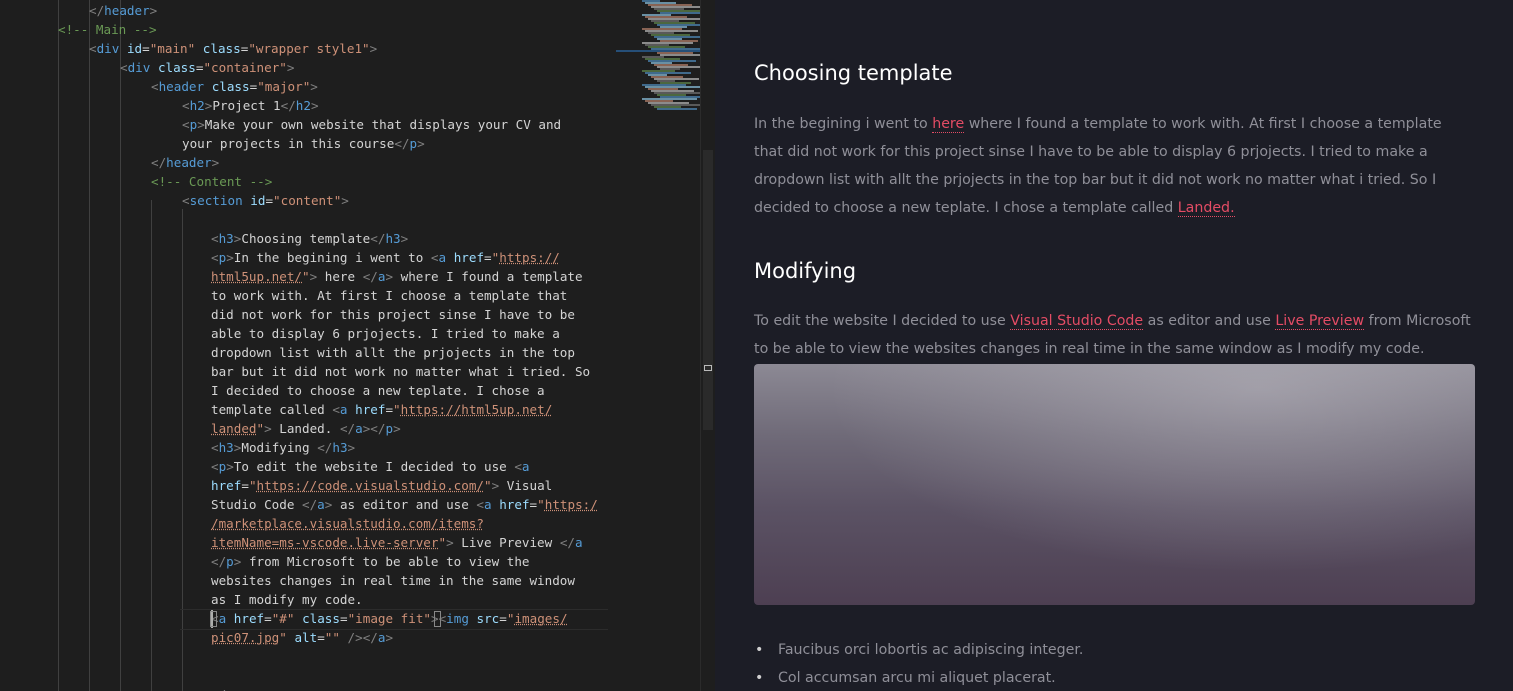  Describe the element at coordinates (107, 29) in the screenshot. I see `code-line: <!-- Main -->` at that location.